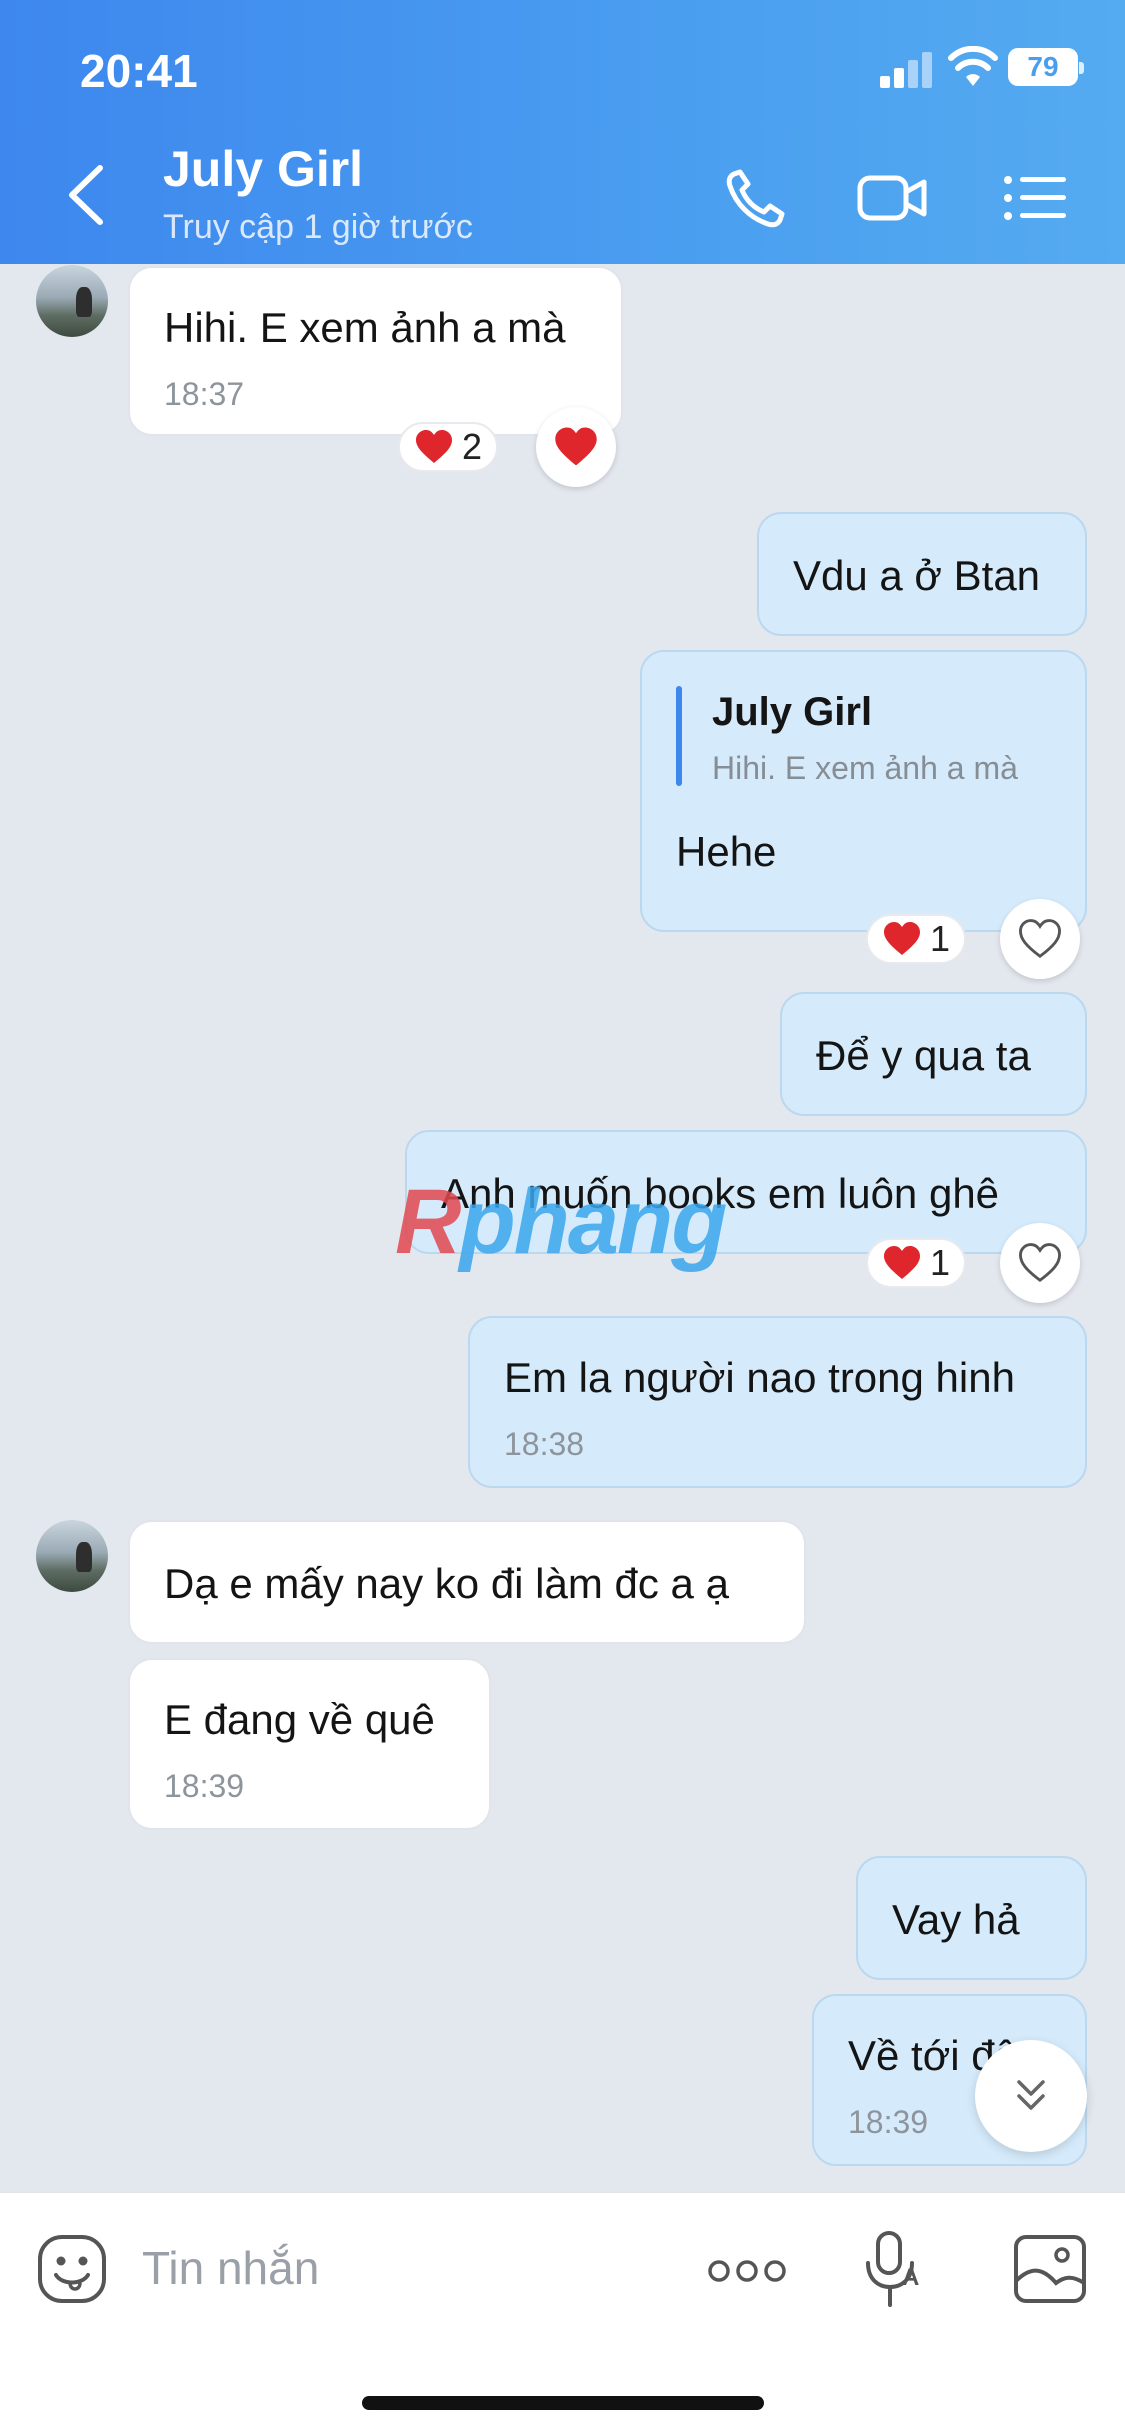  Describe the element at coordinates (792, 712) in the screenshot. I see `reply-quote-name: July Girl` at that location.